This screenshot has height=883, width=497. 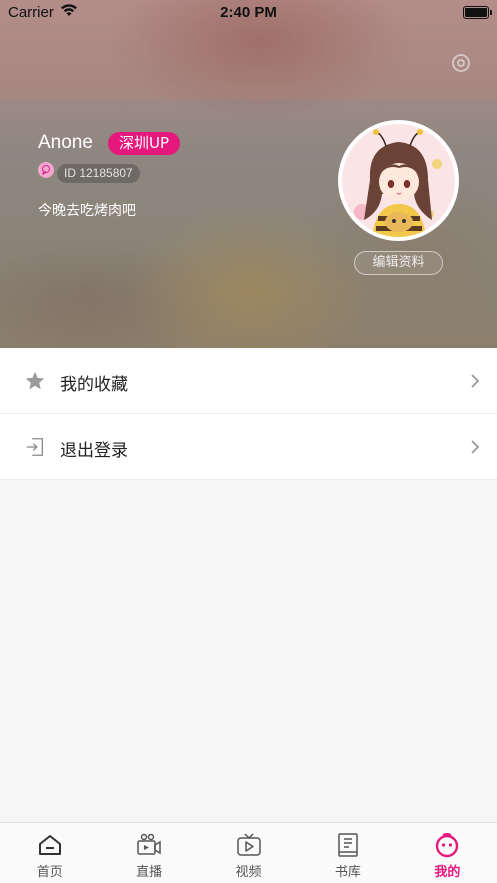 I want to click on logout-icon, so click(x=34, y=447).